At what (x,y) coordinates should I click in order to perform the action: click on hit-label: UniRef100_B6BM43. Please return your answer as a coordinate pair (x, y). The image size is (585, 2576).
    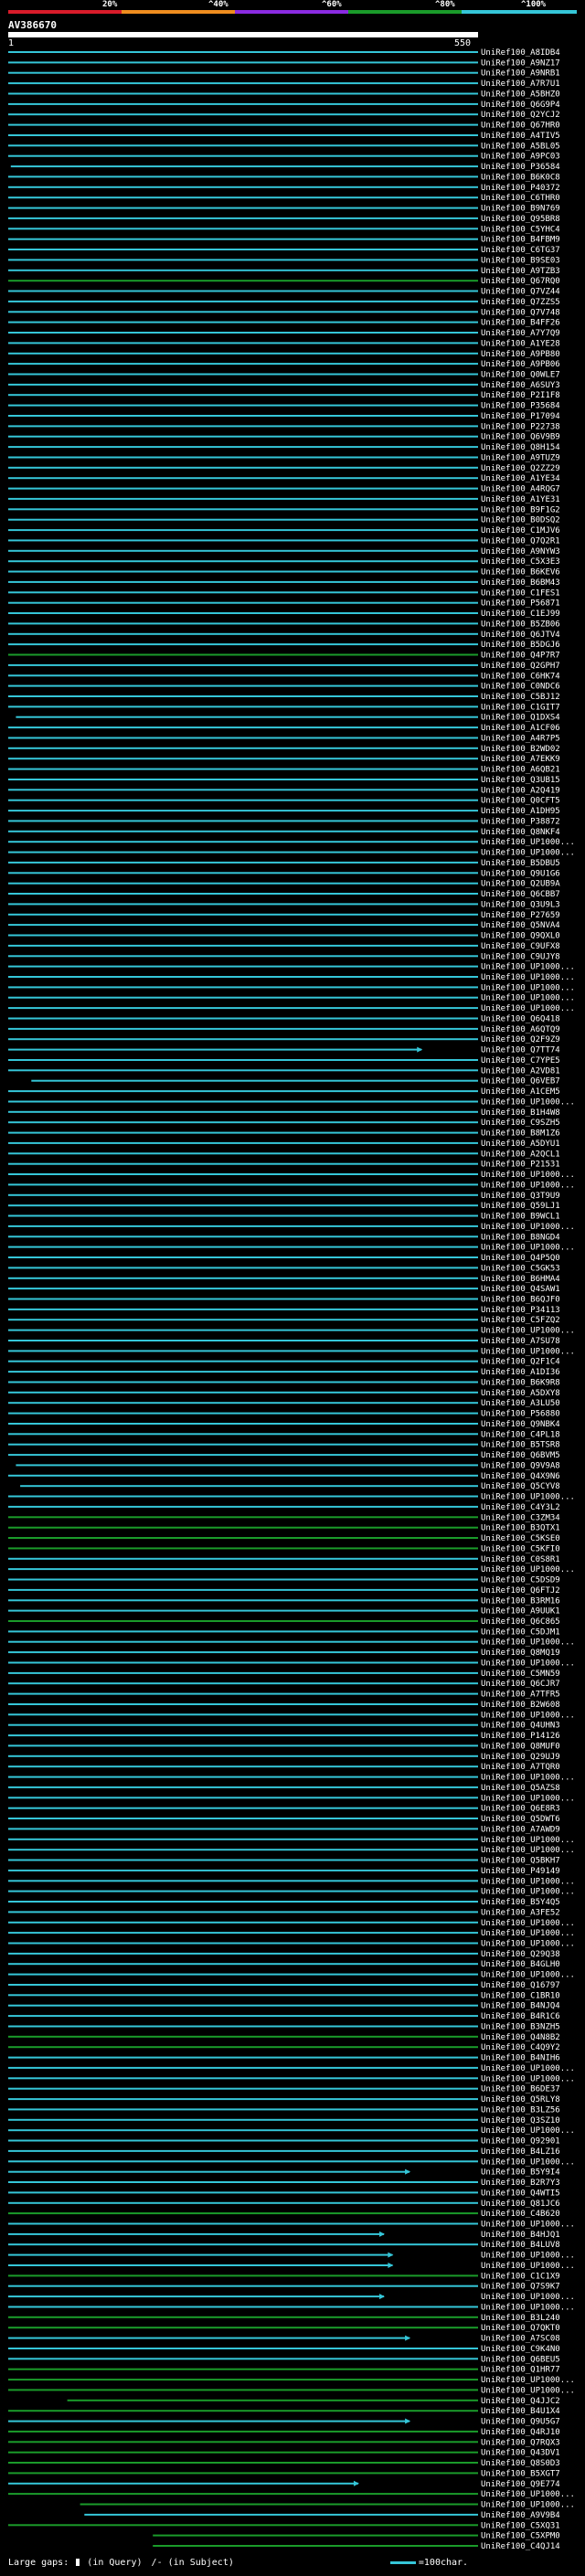
    Looking at the image, I should click on (520, 583).